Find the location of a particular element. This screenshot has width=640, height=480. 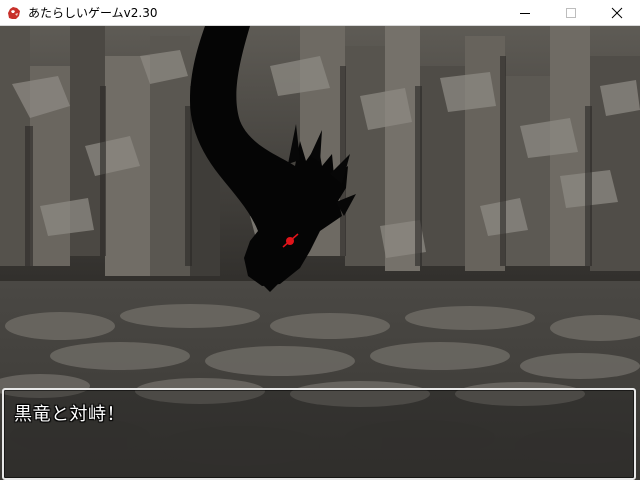

title-bar: あたらしいゲームv2.30 is located at coordinates (320, 13).